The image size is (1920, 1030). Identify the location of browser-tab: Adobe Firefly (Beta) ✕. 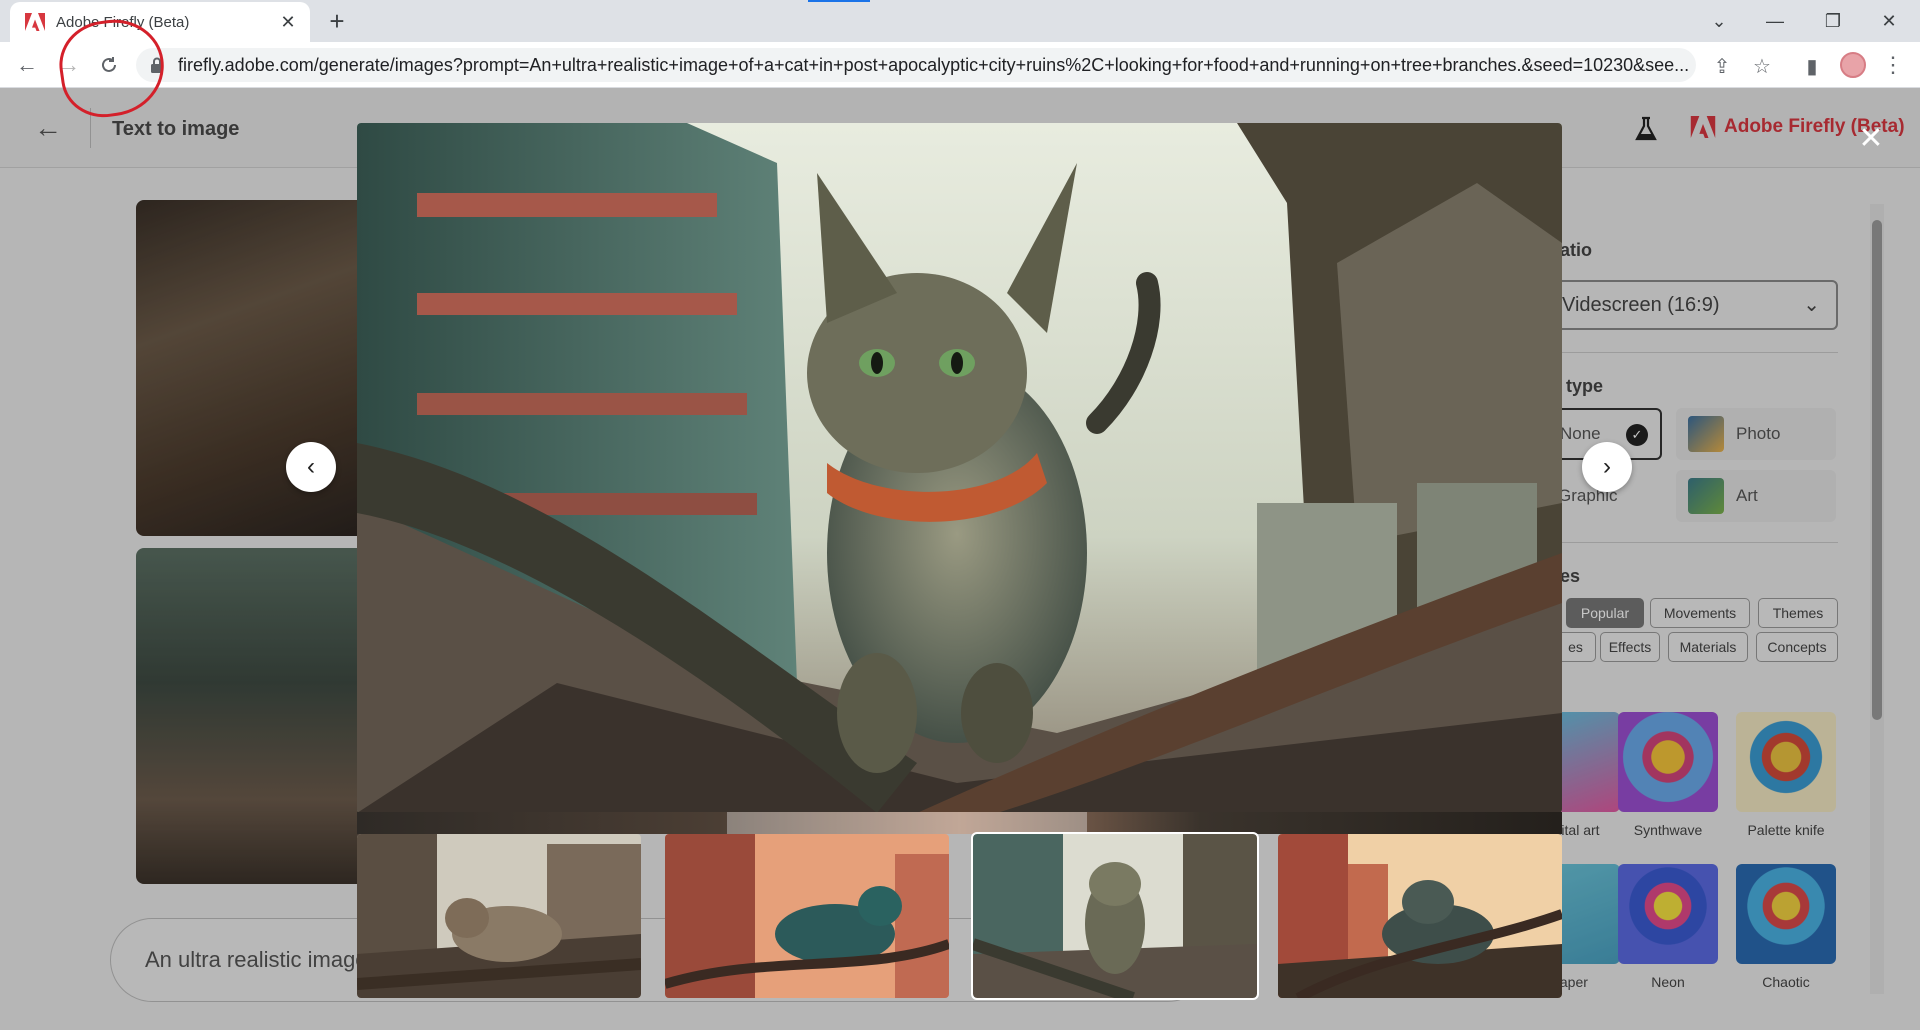
(160, 22).